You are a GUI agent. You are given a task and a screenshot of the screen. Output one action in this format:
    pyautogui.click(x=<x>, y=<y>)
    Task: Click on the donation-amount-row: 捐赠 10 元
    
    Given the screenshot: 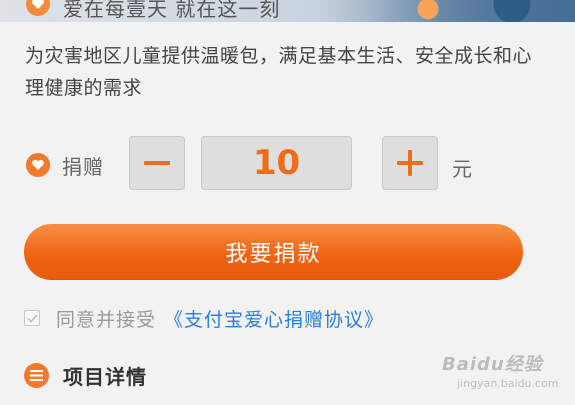 What is the action you would take?
    pyautogui.click(x=287, y=164)
    